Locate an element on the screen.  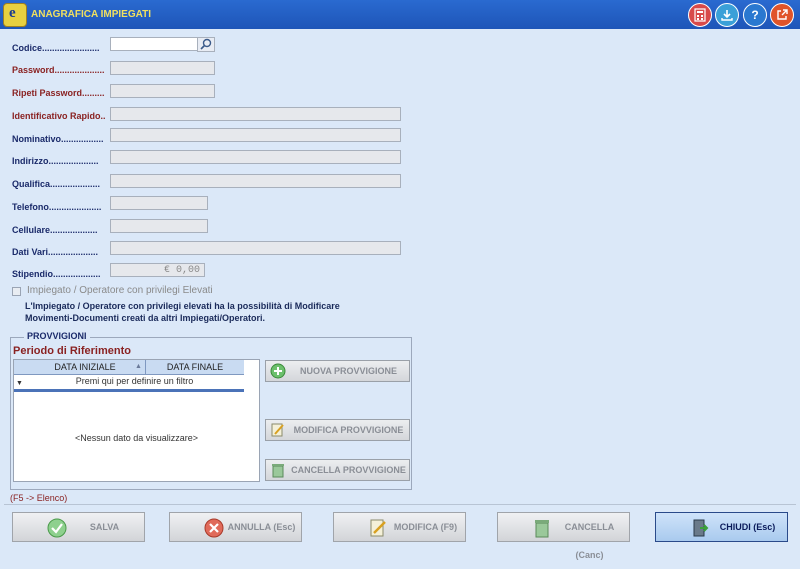
filter-row: ▼ Premi qui per definire un filtro is located at coordinates (129, 383).